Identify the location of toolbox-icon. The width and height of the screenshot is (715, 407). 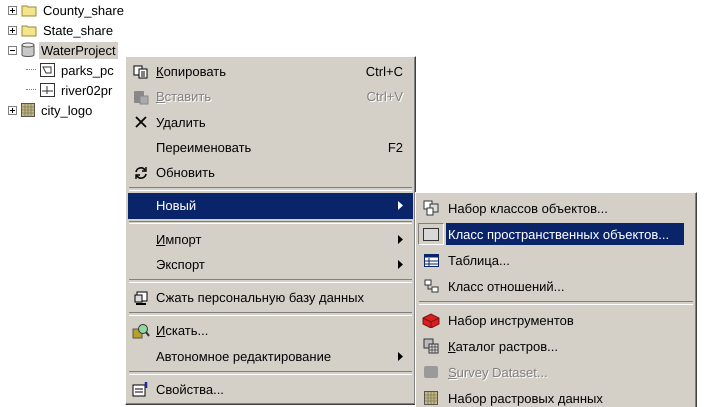
(431, 320).